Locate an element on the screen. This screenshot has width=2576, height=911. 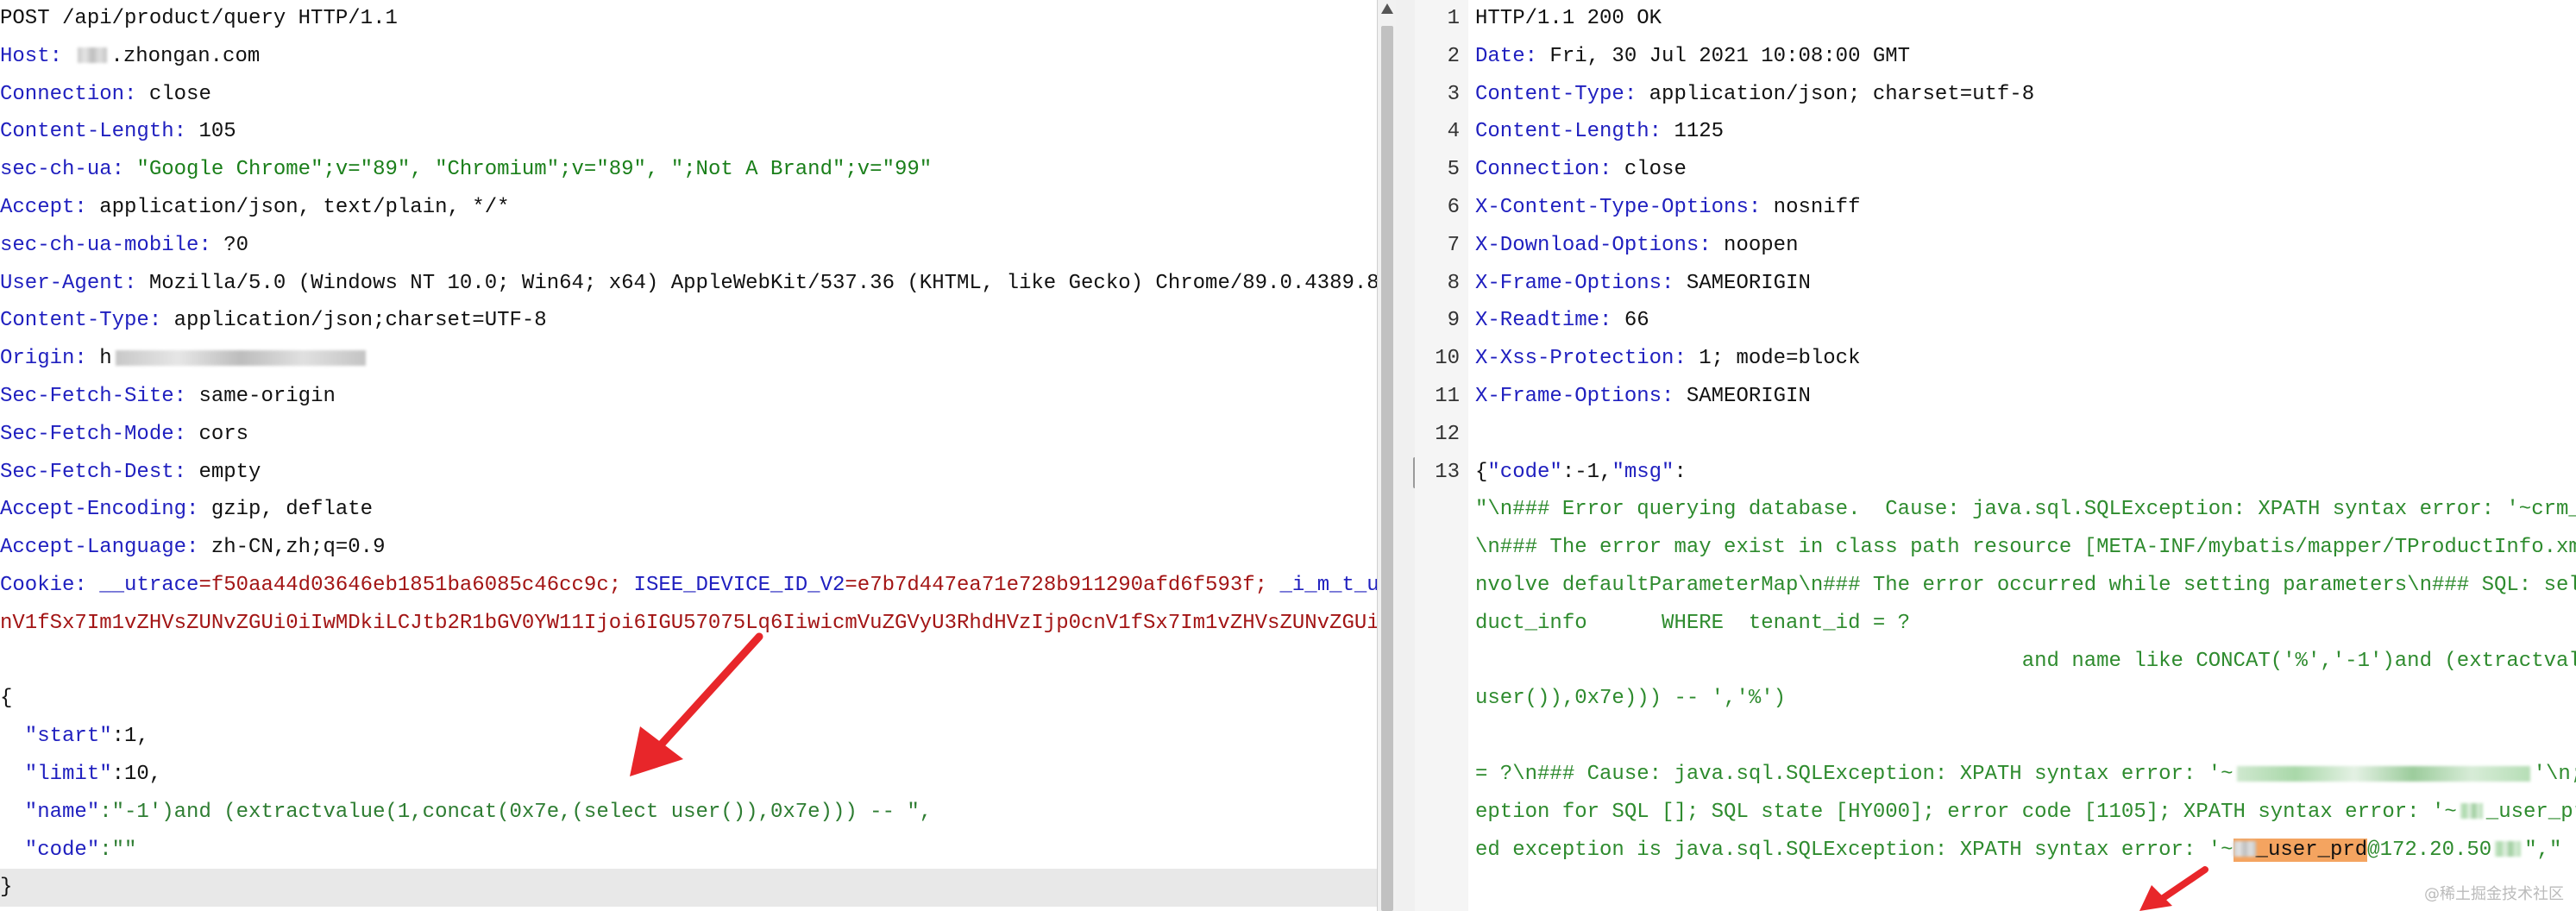
body-close-brace: } is located at coordinates (688, 888).